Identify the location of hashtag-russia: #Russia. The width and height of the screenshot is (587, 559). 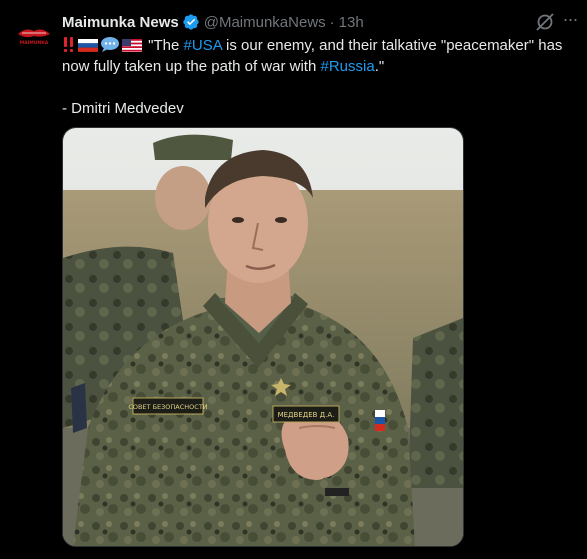
(347, 66).